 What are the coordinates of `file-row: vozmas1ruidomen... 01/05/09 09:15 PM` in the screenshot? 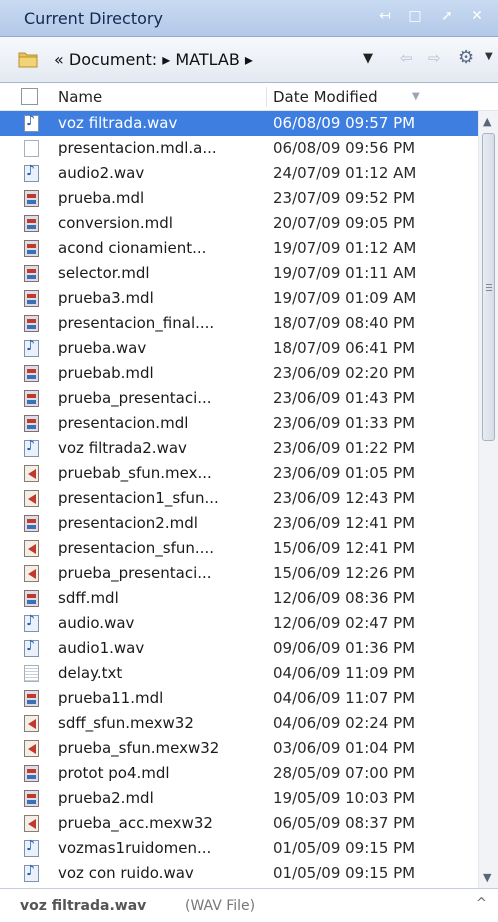 It's located at (239, 848).